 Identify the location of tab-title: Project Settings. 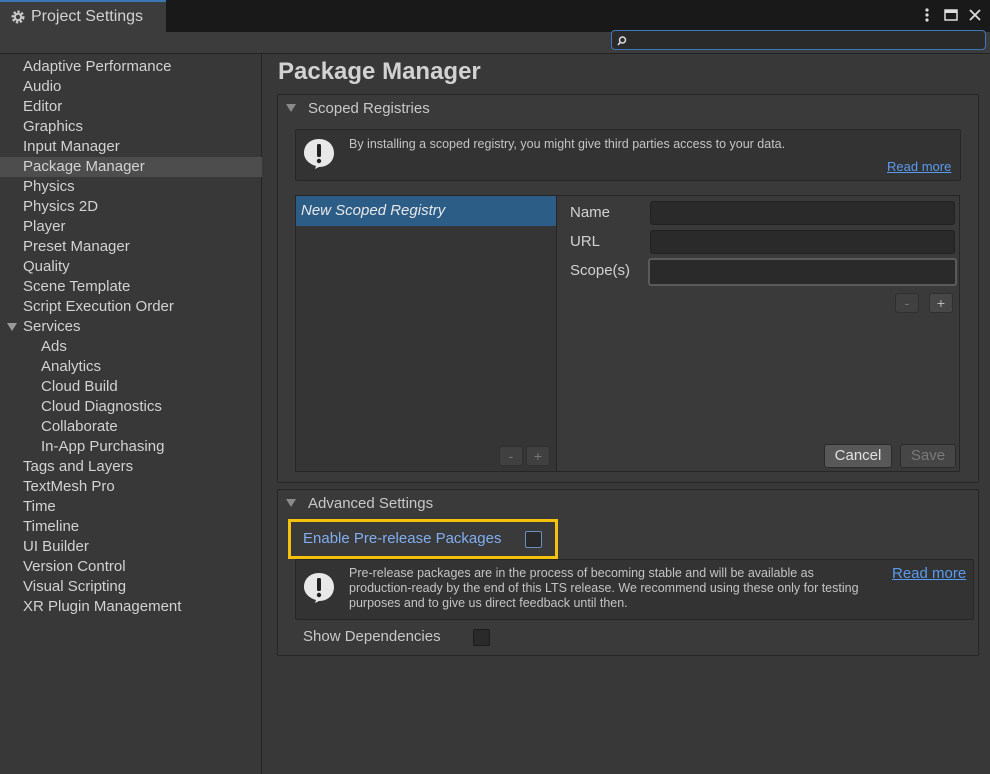
(87, 16).